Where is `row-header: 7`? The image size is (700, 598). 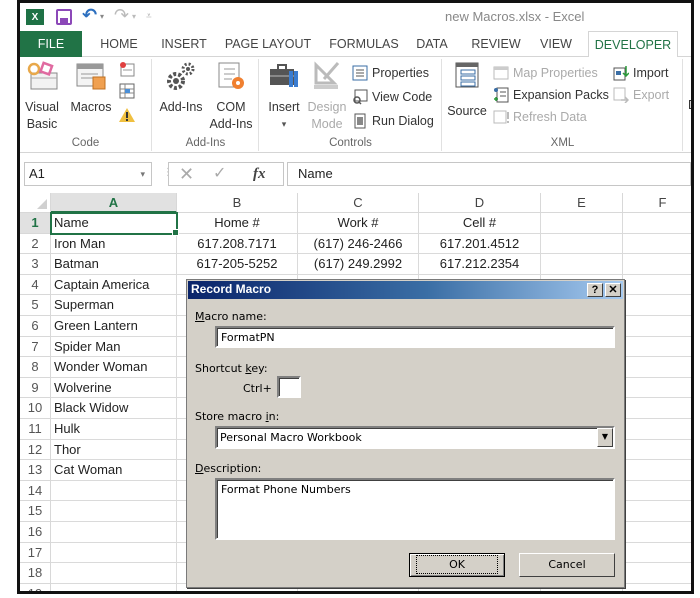 row-header: 7 is located at coordinates (35, 347).